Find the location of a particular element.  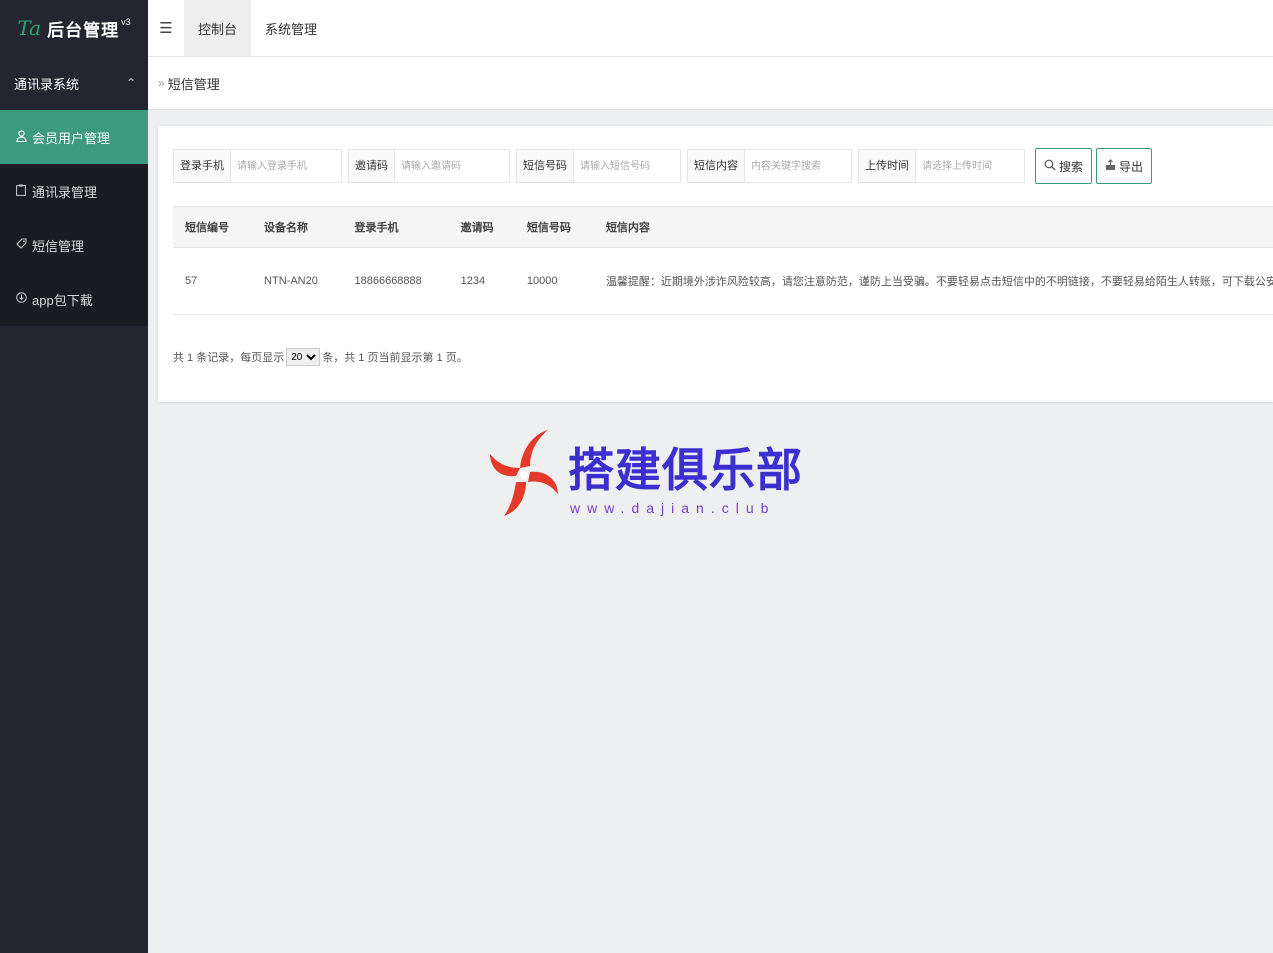

cell-invite-code: 1234 is located at coordinates (481, 281).